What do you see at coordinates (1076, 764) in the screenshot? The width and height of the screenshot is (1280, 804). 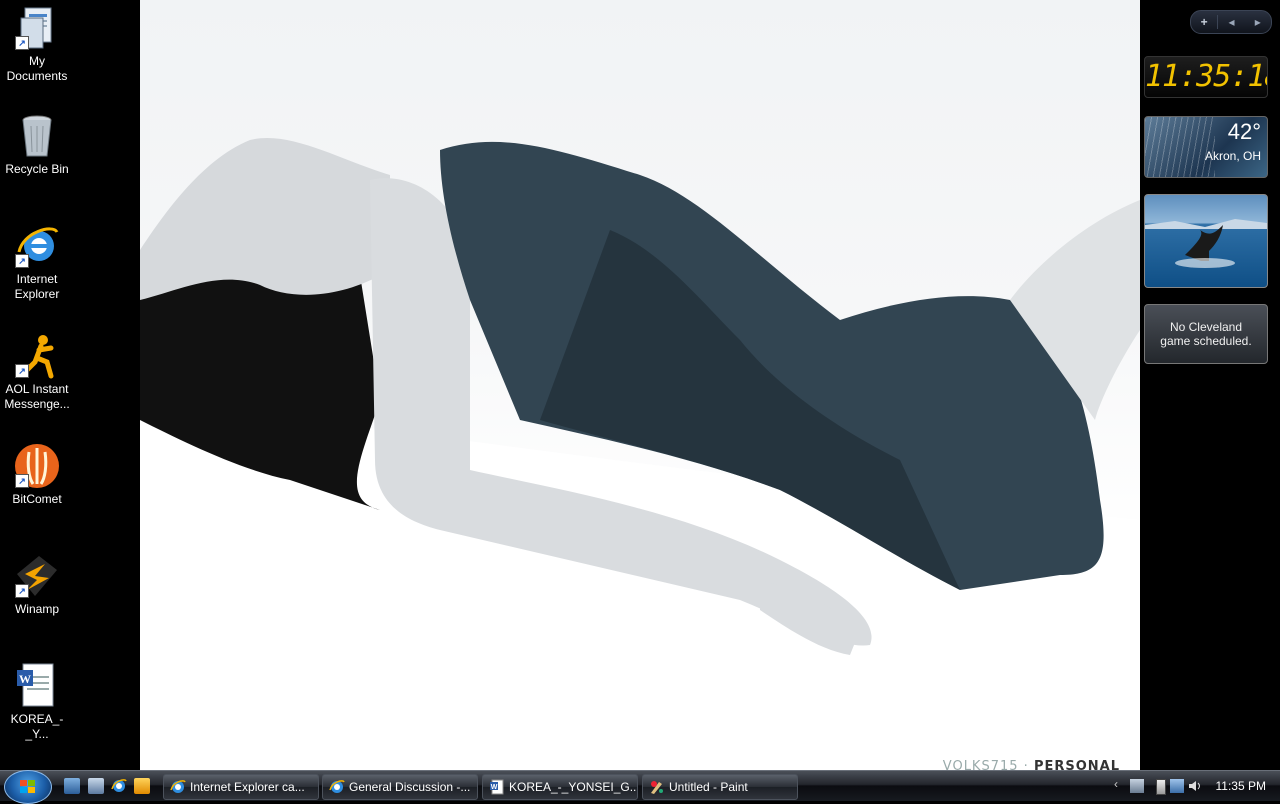 I see `wallpaper-brand-dark: PERSONAL` at bounding box center [1076, 764].